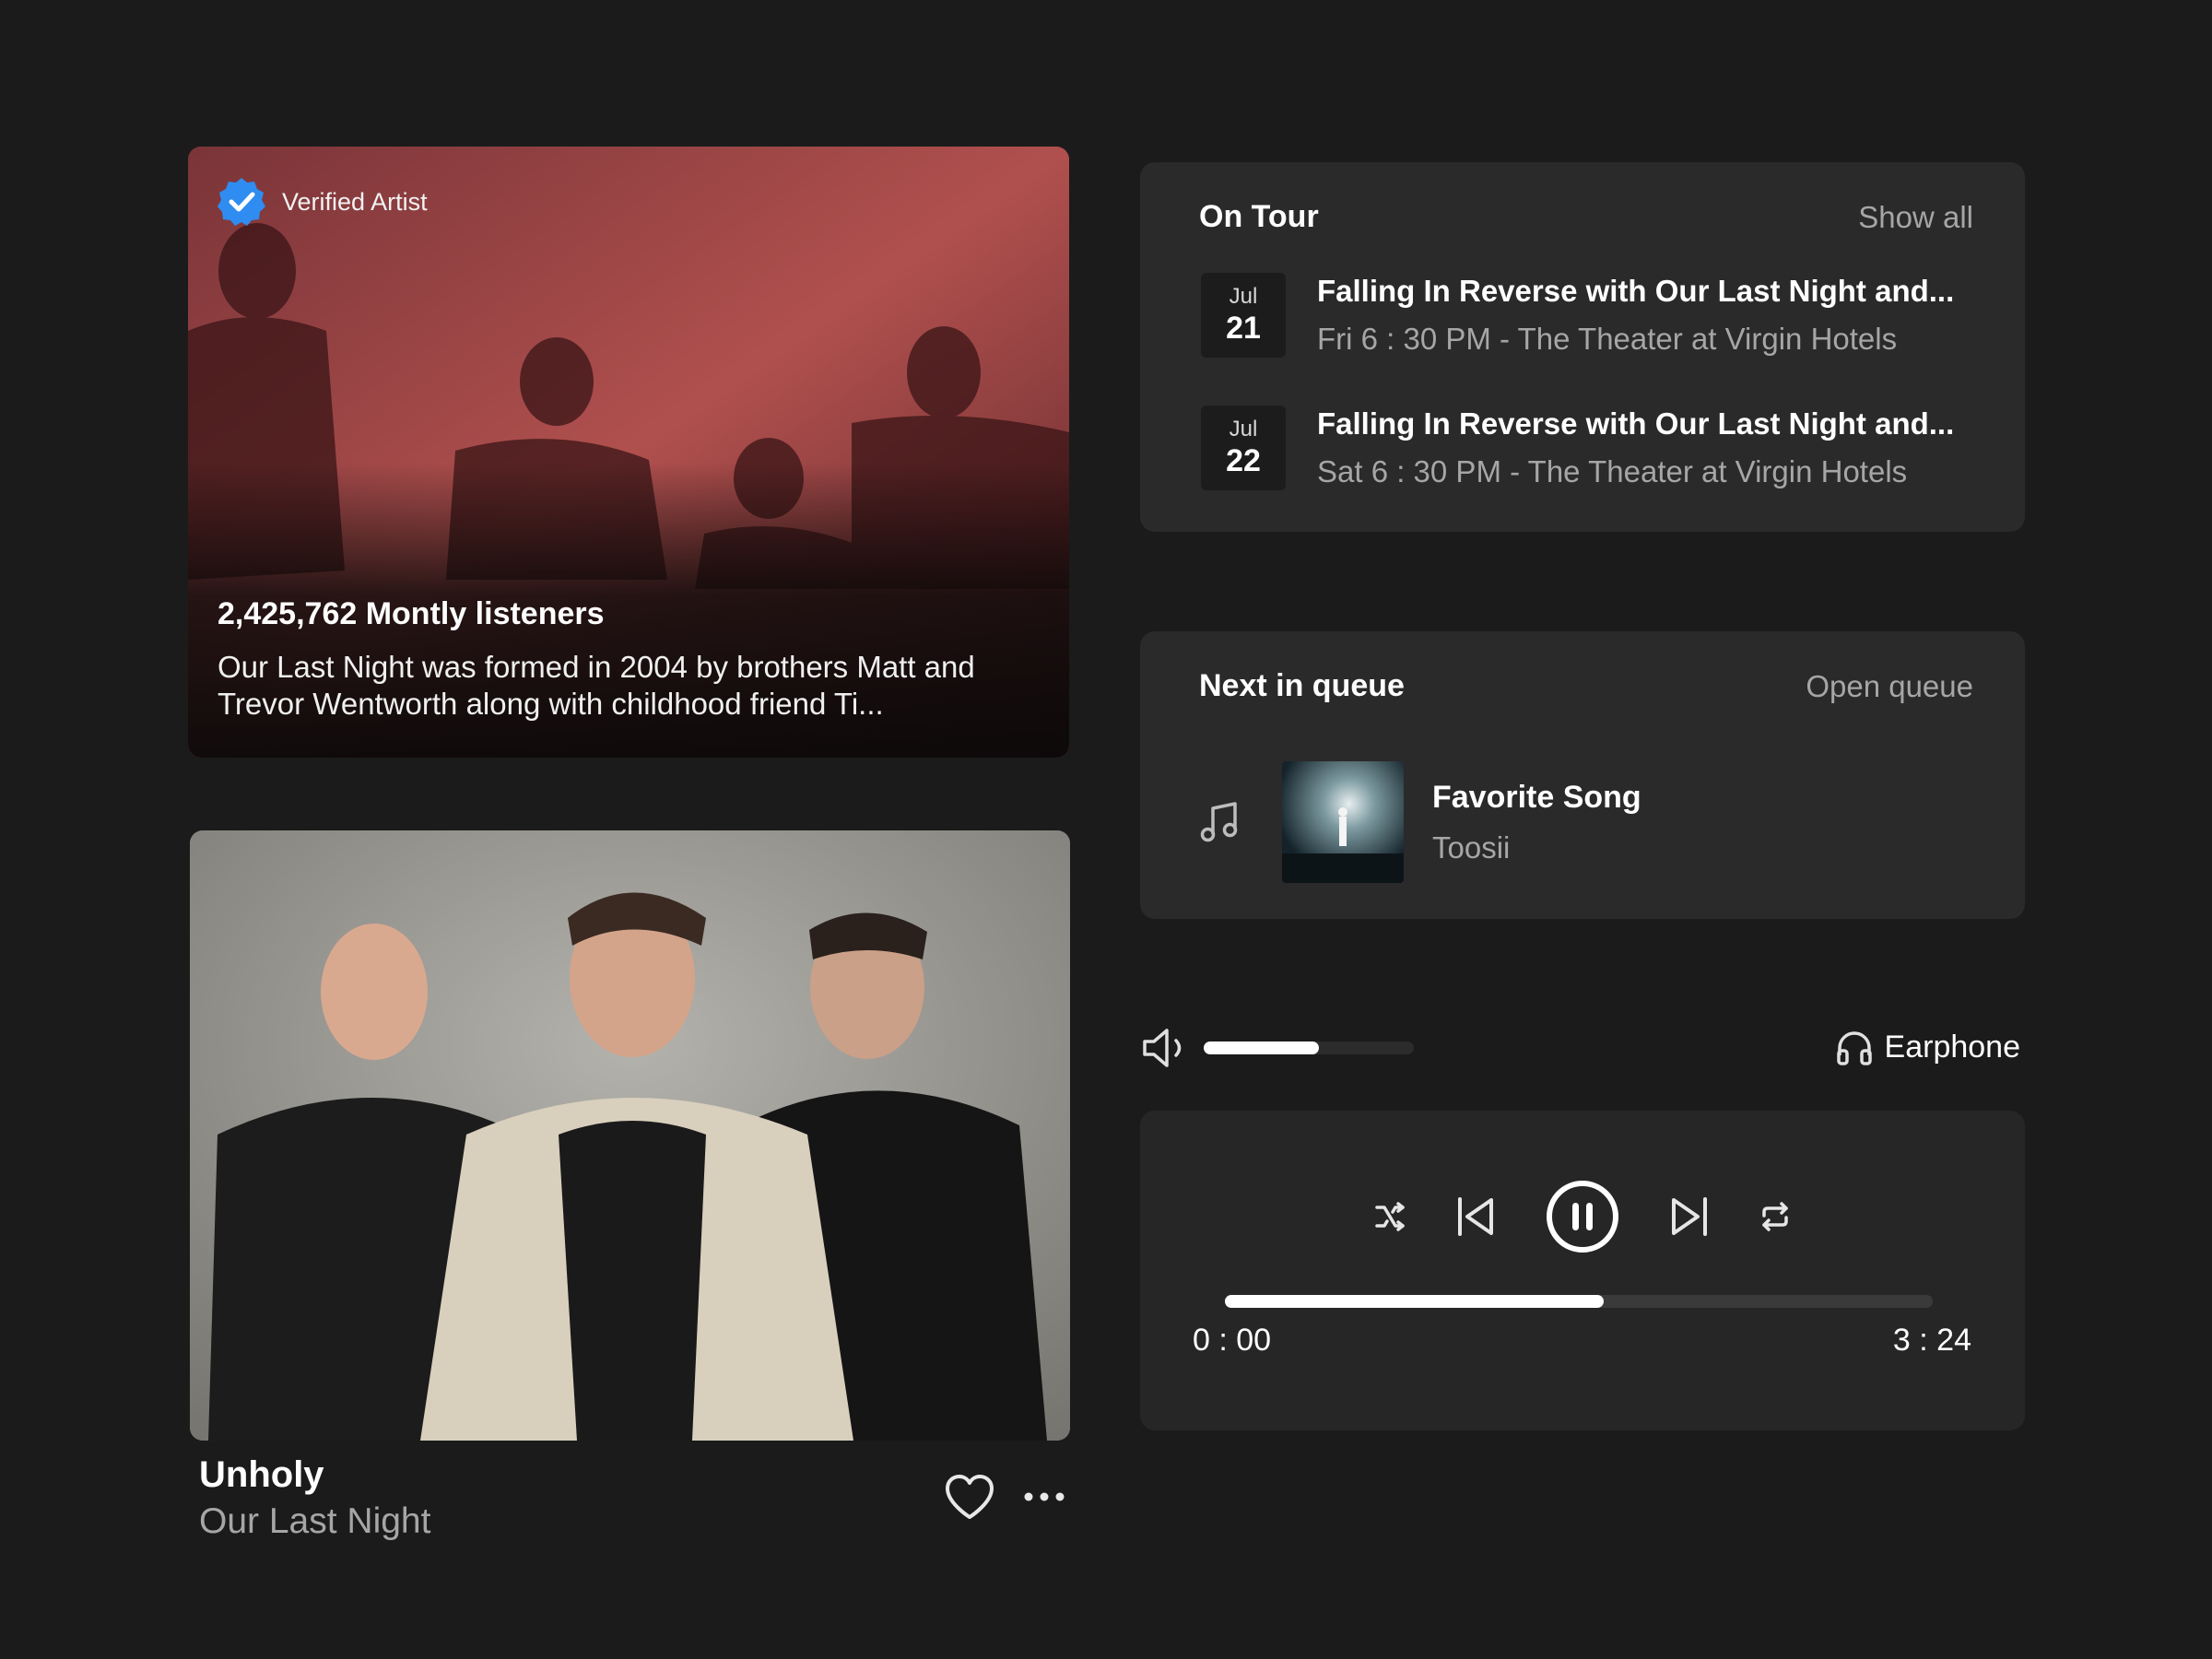 The width and height of the screenshot is (2212, 1659). What do you see at coordinates (1259, 216) in the screenshot?
I see `on-tour-title: On Tour` at bounding box center [1259, 216].